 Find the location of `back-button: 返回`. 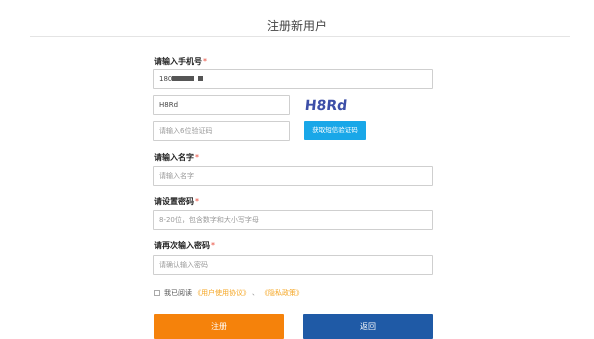

back-button: 返回 is located at coordinates (368, 326).